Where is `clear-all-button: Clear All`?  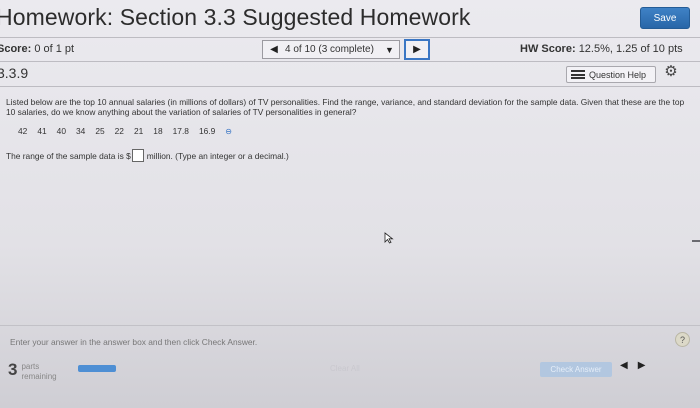 clear-all-button: Clear All is located at coordinates (345, 368).